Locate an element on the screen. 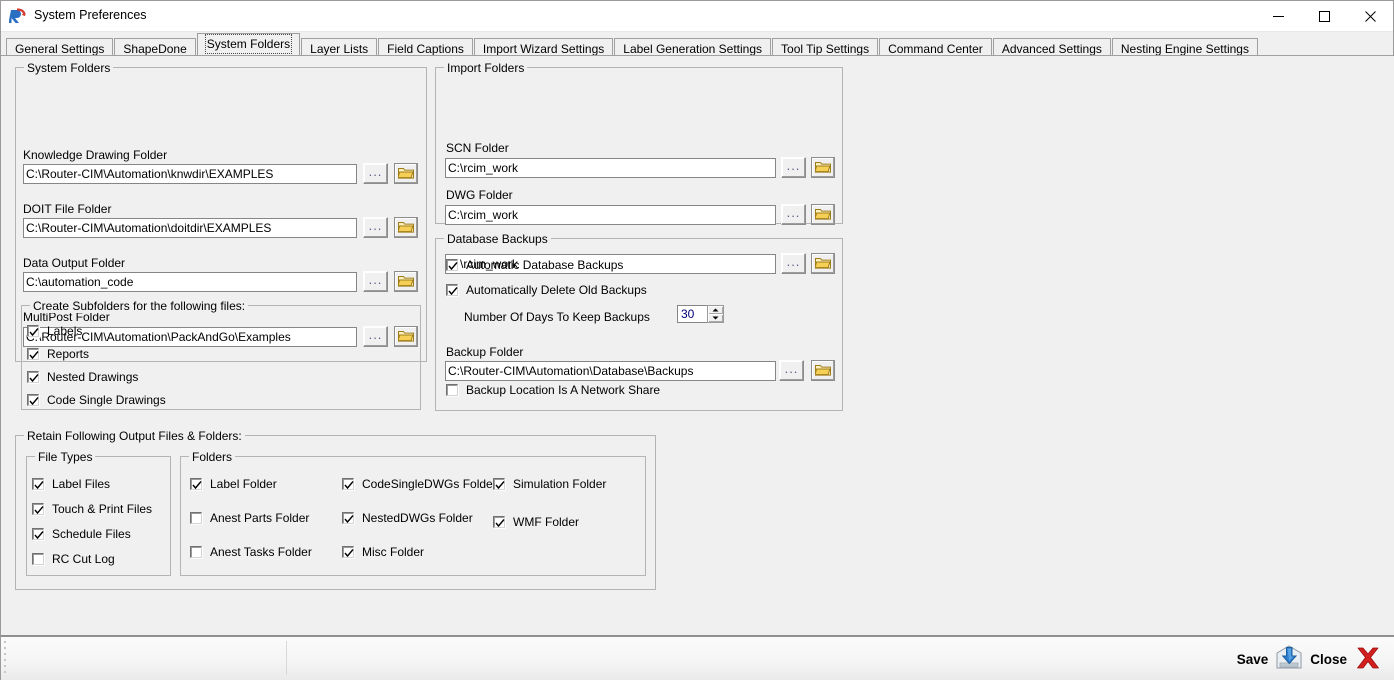 This screenshot has width=1394, height=680. label-folder-checkbox: Label Folder is located at coordinates (233, 484).